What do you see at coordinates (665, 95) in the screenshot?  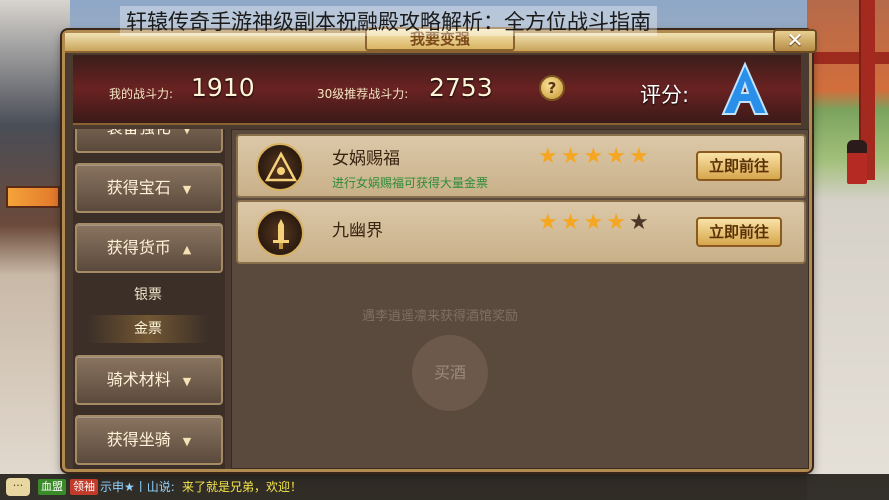 I see `grade-label: 评分:` at bounding box center [665, 95].